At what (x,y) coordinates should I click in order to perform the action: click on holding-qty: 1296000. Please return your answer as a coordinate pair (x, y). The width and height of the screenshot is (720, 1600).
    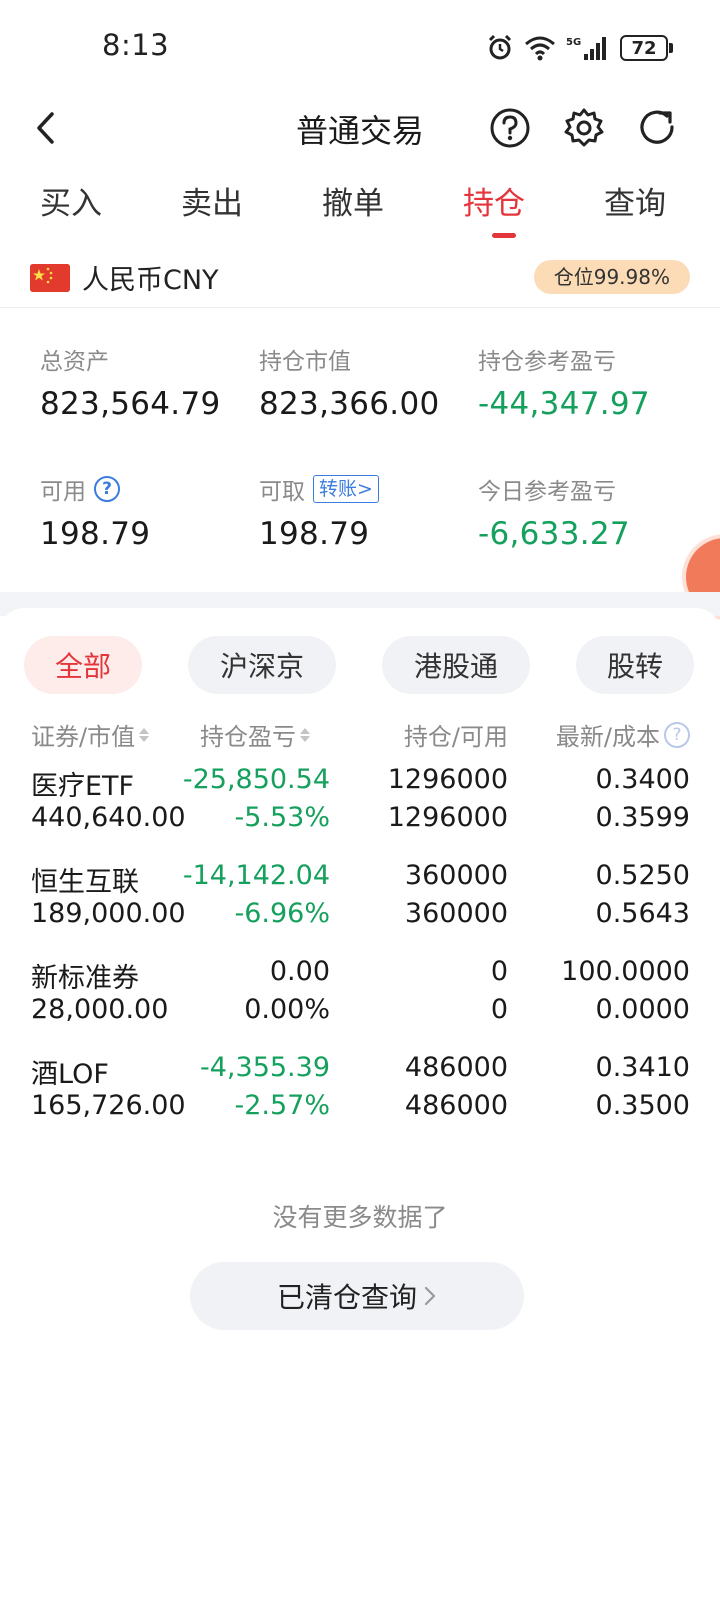
    Looking at the image, I should click on (447, 779).